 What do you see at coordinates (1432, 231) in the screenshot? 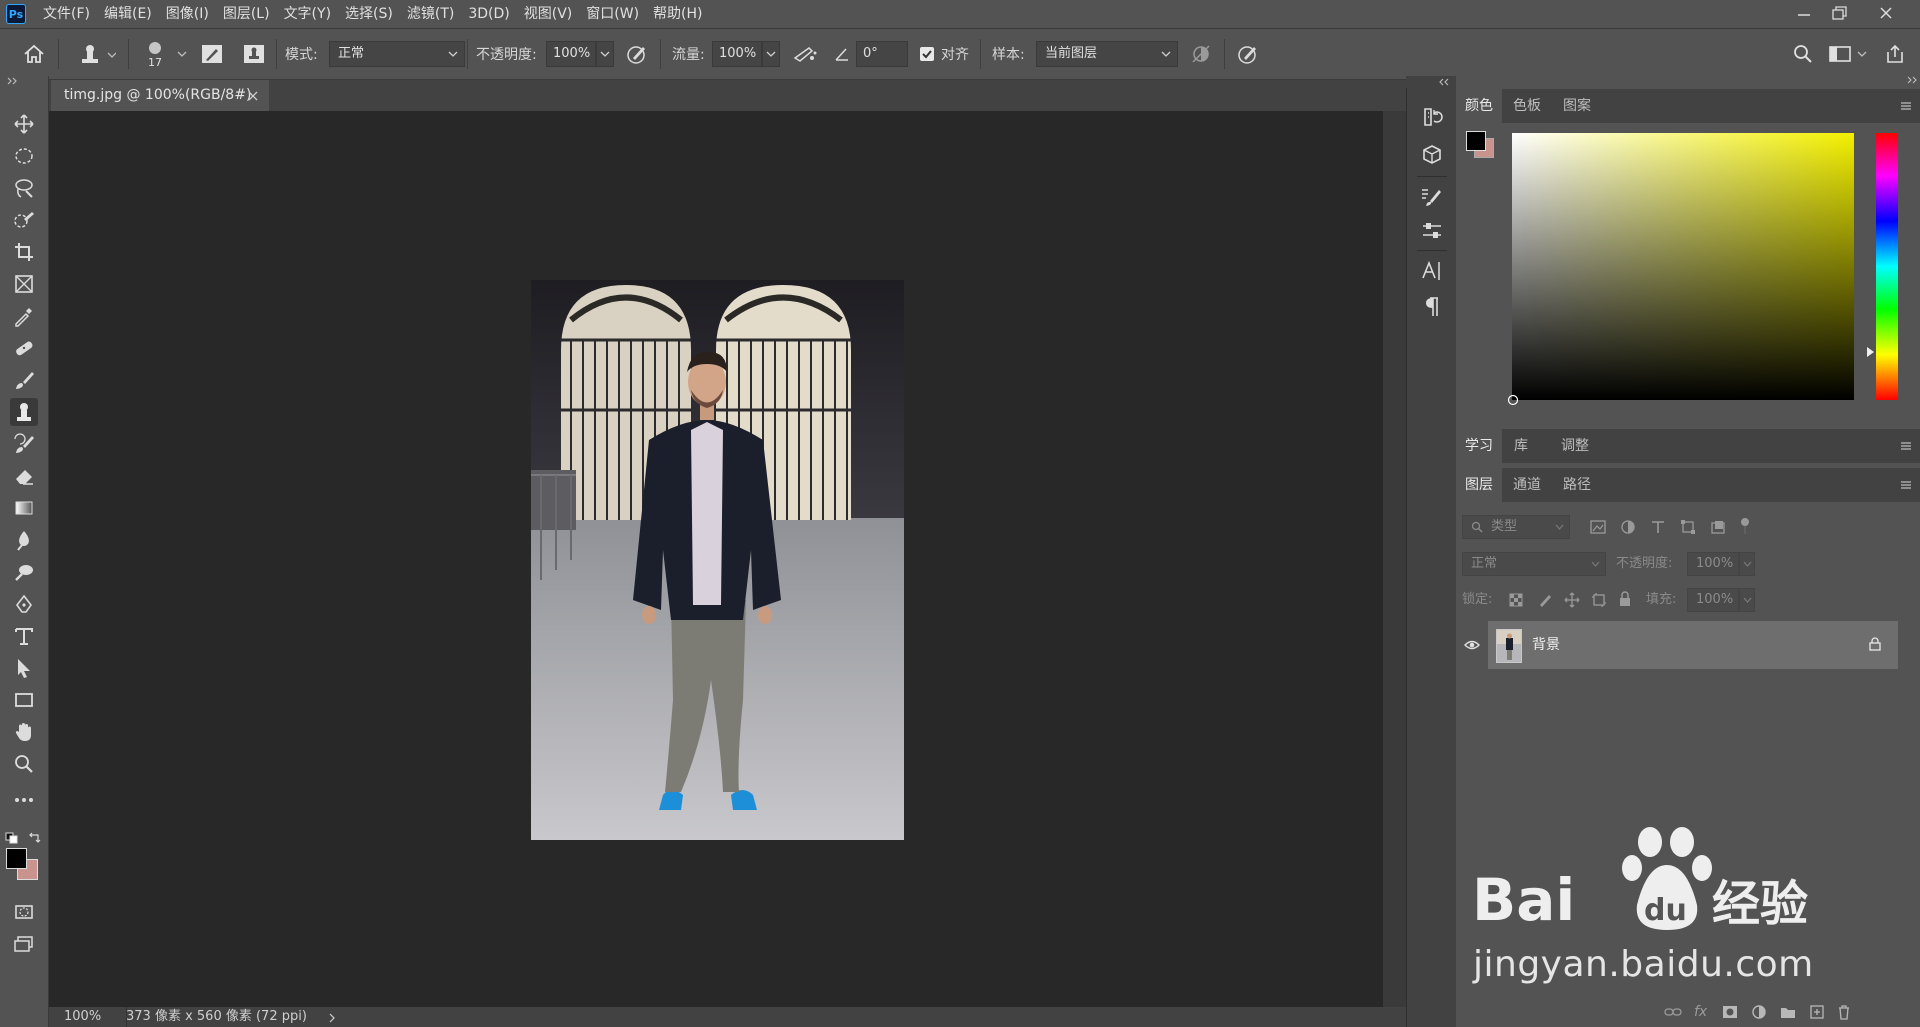
I see `properties-panel-icon` at bounding box center [1432, 231].